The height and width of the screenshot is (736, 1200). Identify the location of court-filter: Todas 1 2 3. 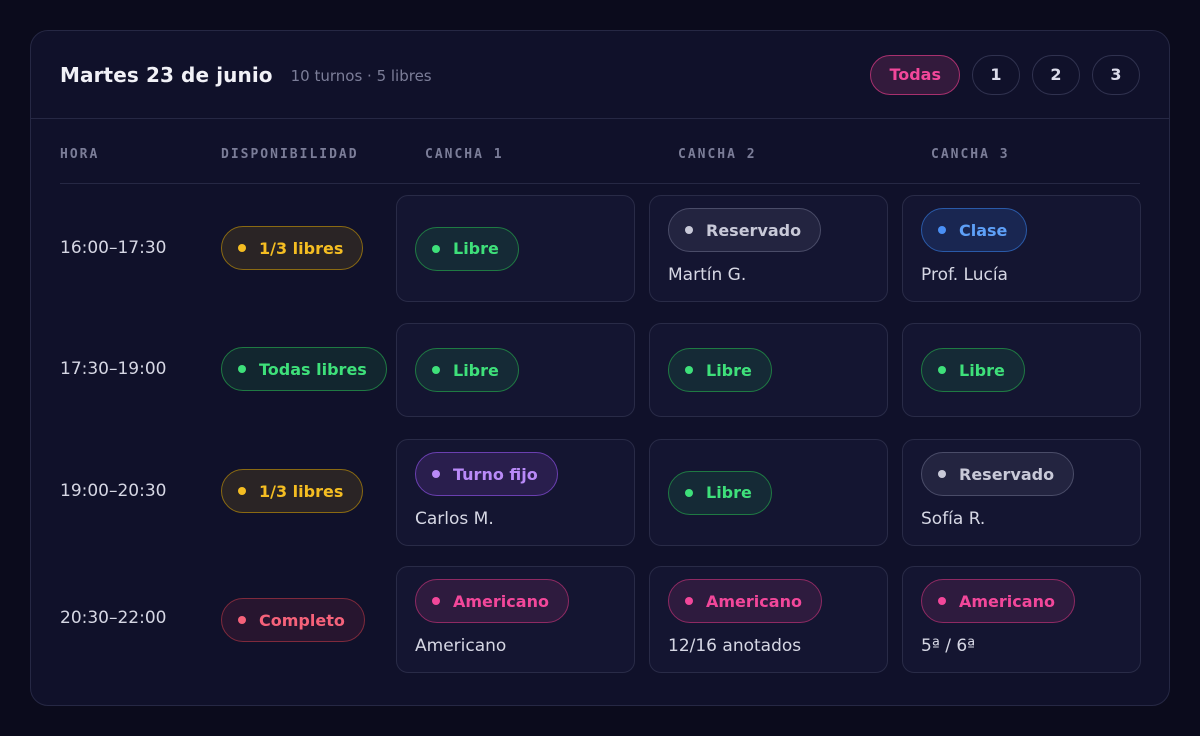
(1005, 74).